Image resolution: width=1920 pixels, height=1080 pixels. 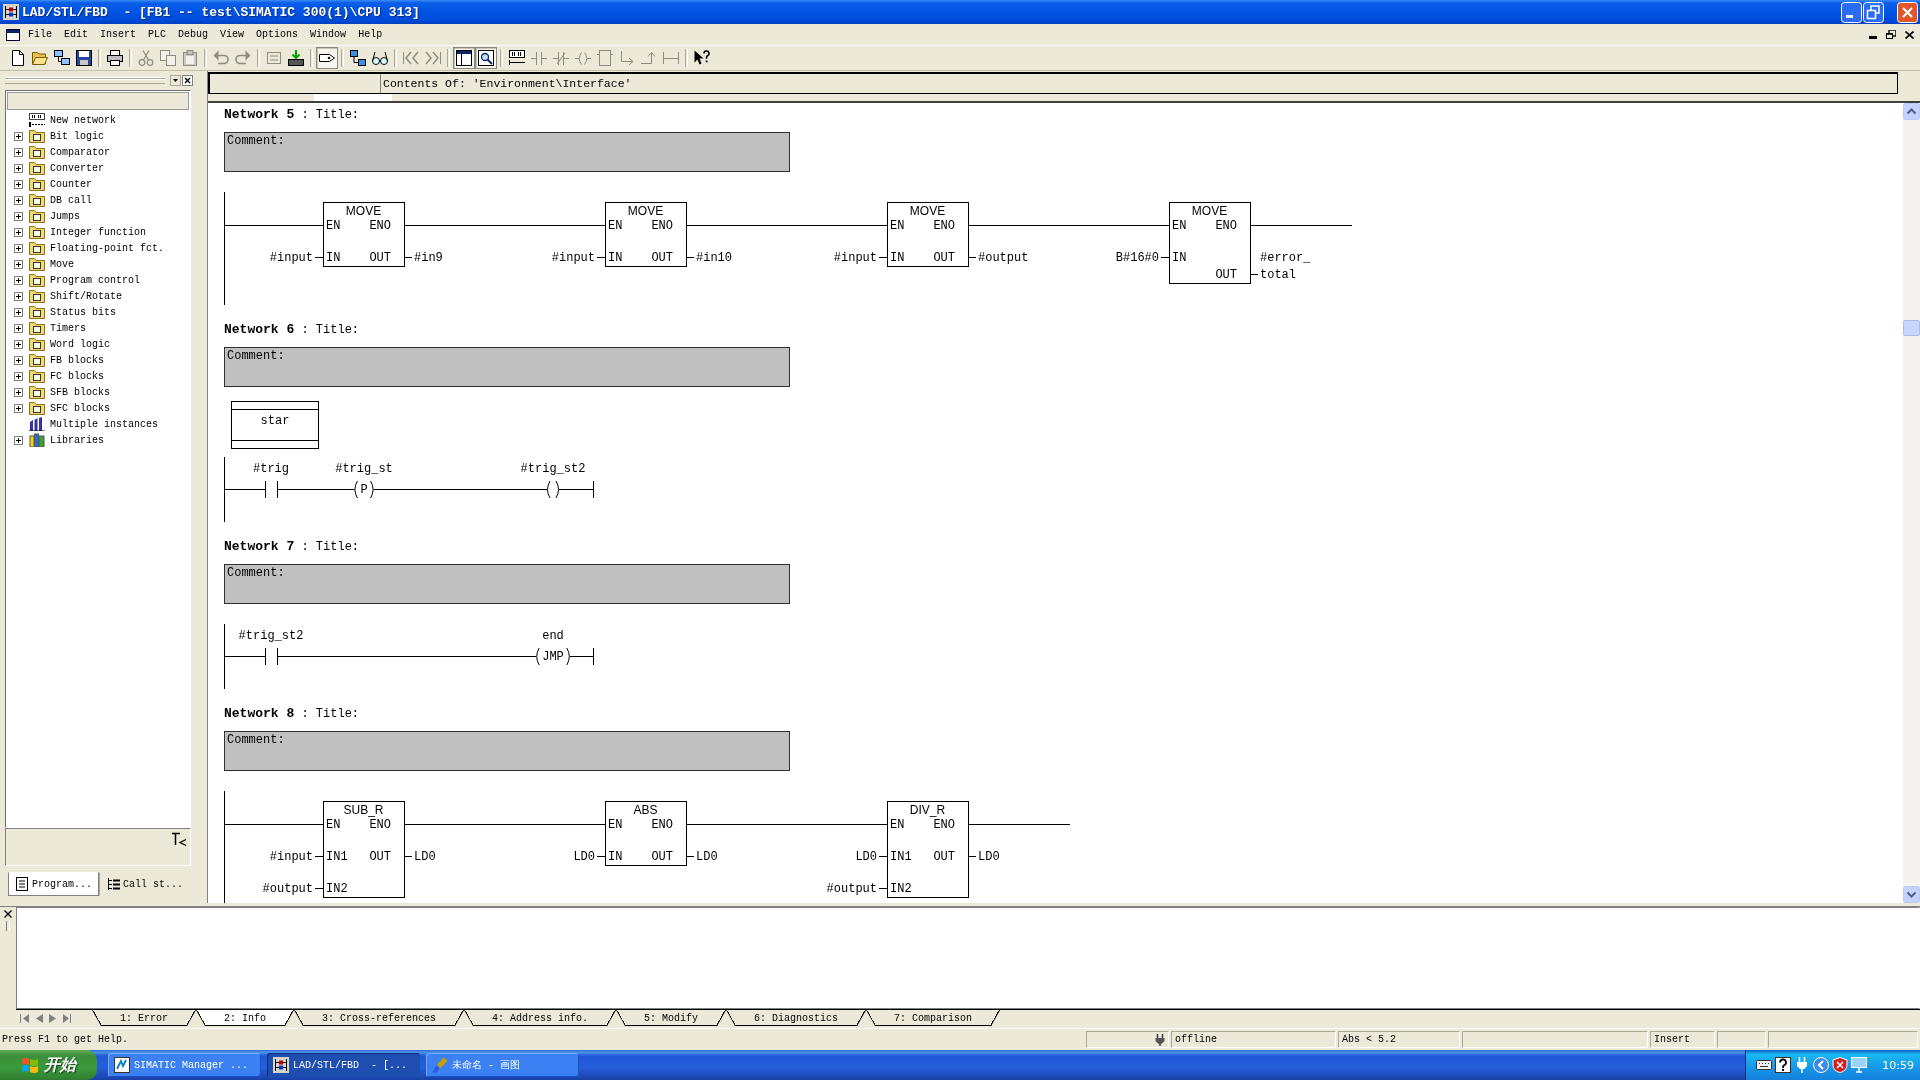 I want to click on tree-item: Counter, so click(x=102, y=184).